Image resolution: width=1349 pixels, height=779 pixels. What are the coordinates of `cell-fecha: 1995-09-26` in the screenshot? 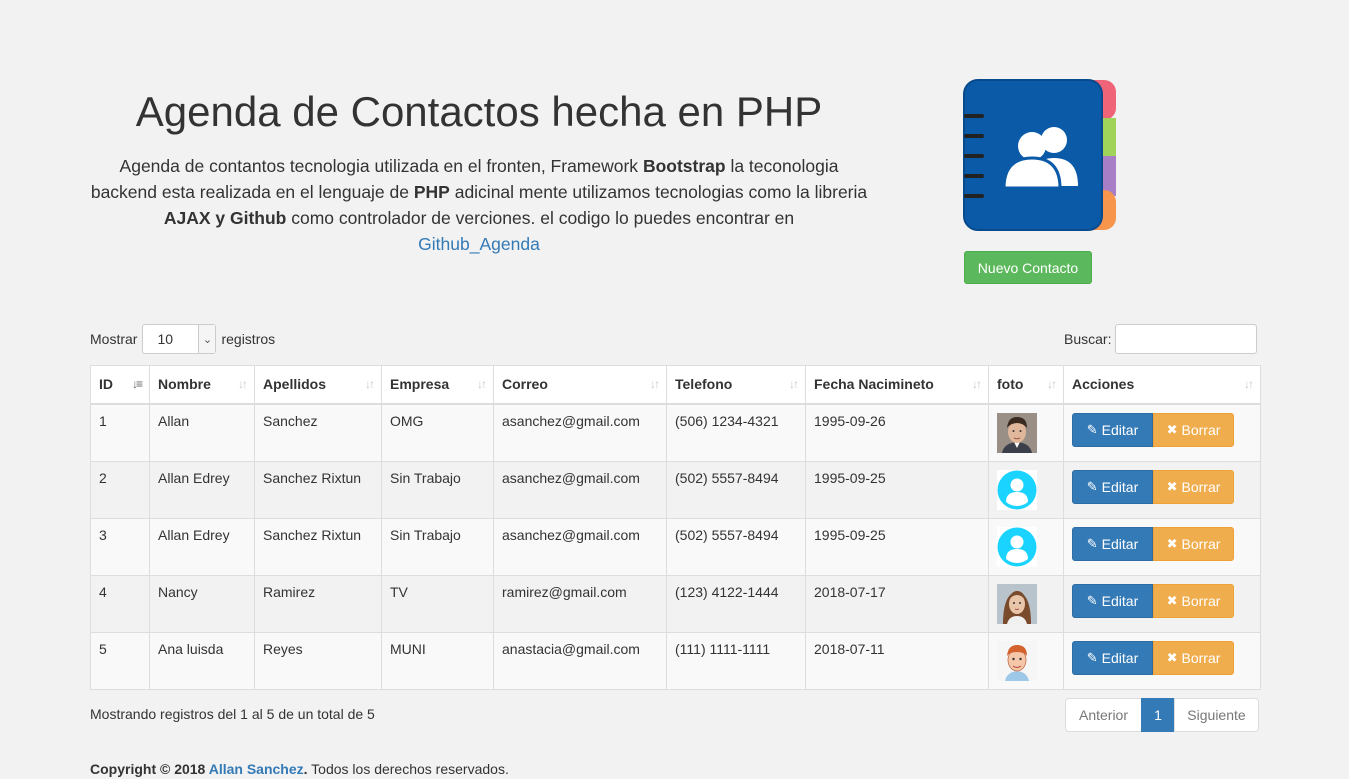 It's located at (897, 432).